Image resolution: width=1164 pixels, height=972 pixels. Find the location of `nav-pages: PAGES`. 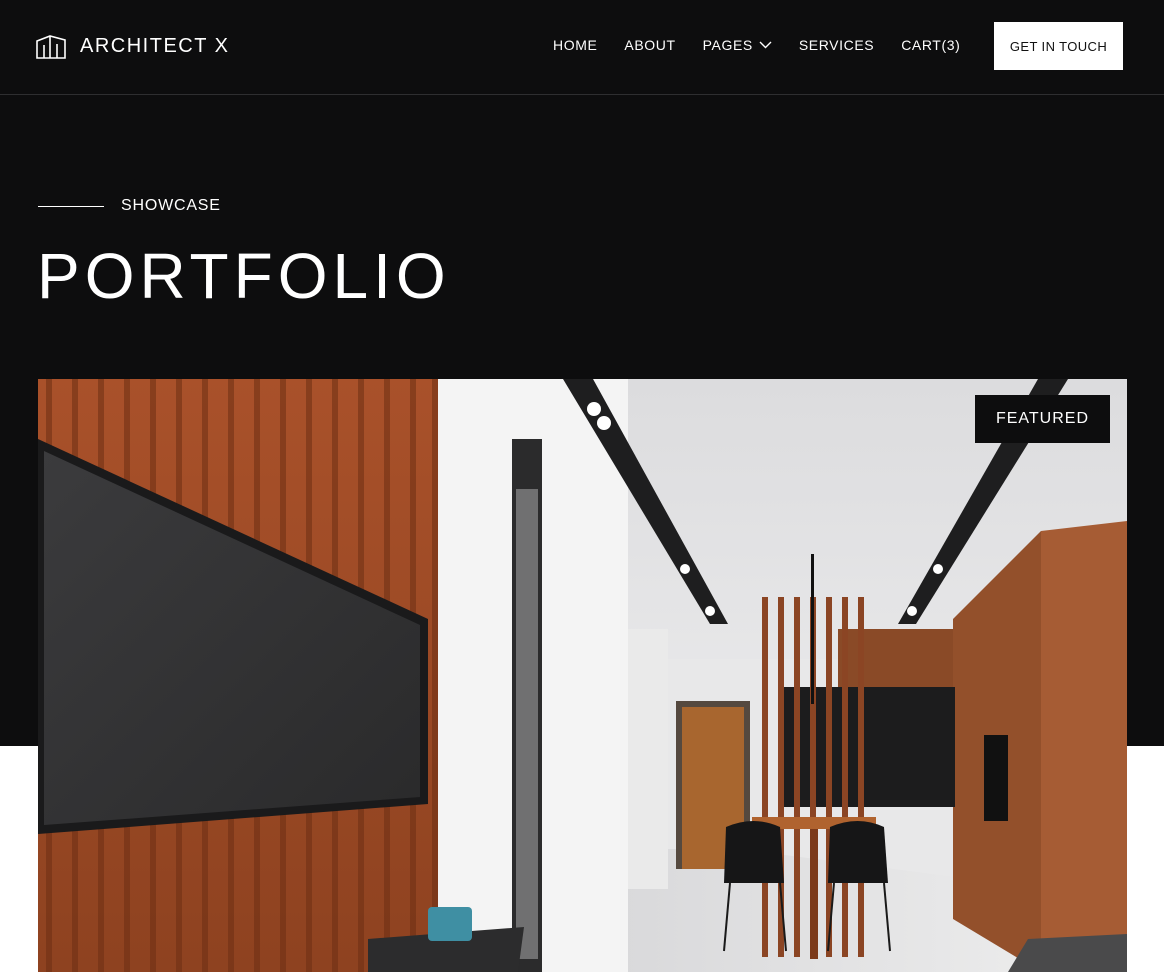

nav-pages: PAGES is located at coordinates (737, 45).